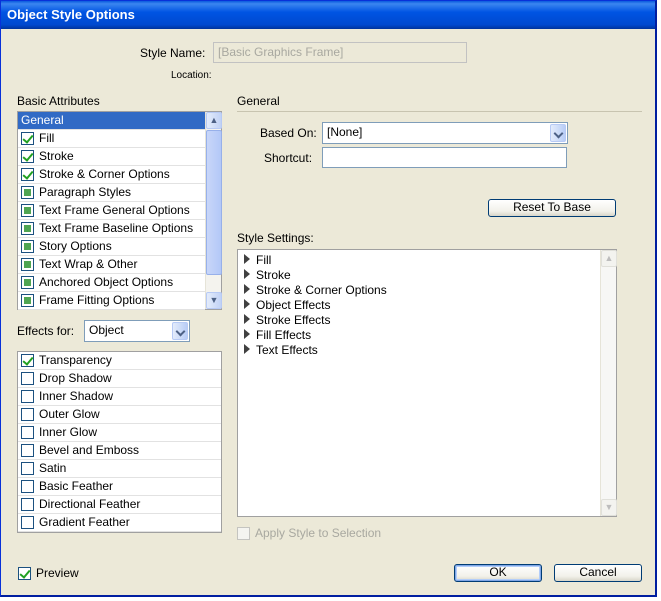 Image resolution: width=661 pixels, height=601 pixels. Describe the element at coordinates (24, 573) in the screenshot. I see `preview-checkbox` at that location.